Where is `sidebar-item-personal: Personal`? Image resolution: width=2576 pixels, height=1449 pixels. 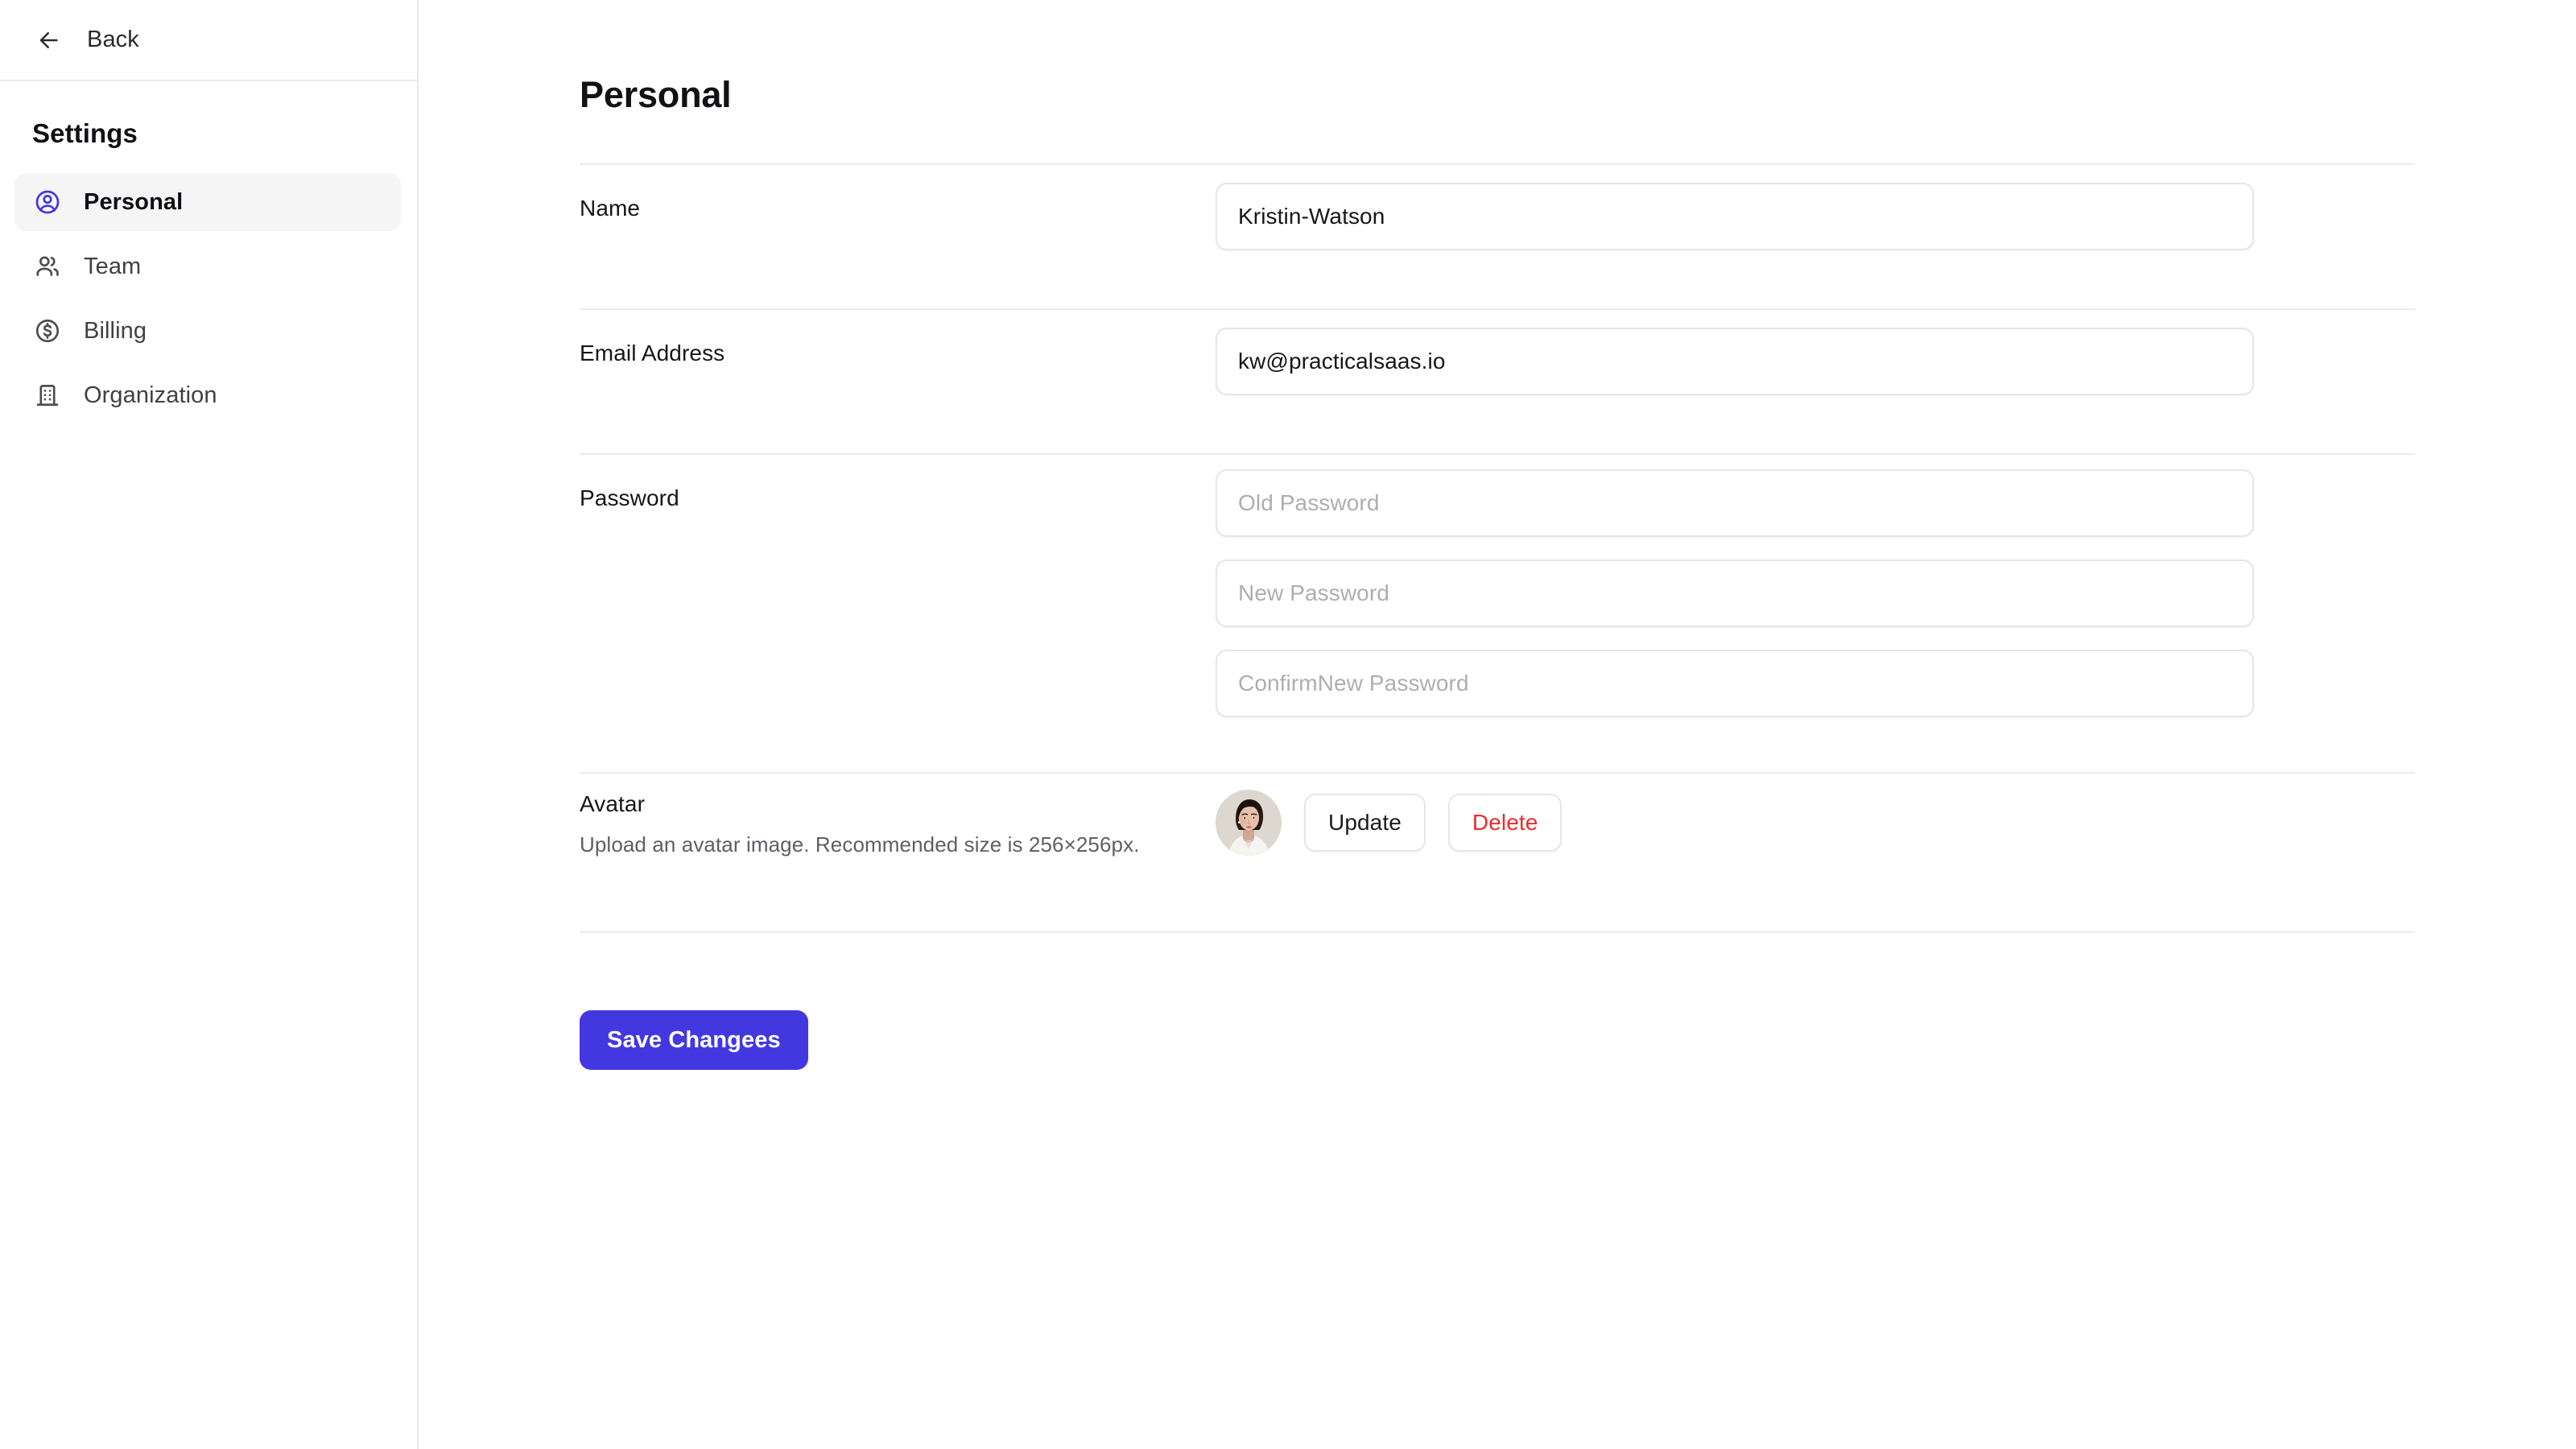
sidebar-item-personal: Personal is located at coordinates (207, 202).